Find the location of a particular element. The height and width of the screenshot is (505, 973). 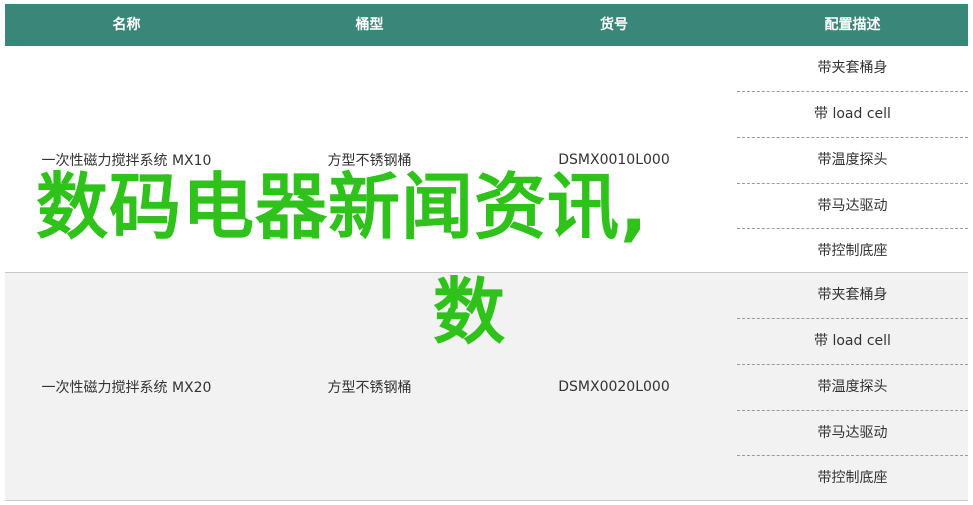

overlay-title: 数码电器新闻资讯, is located at coordinates (342, 207).